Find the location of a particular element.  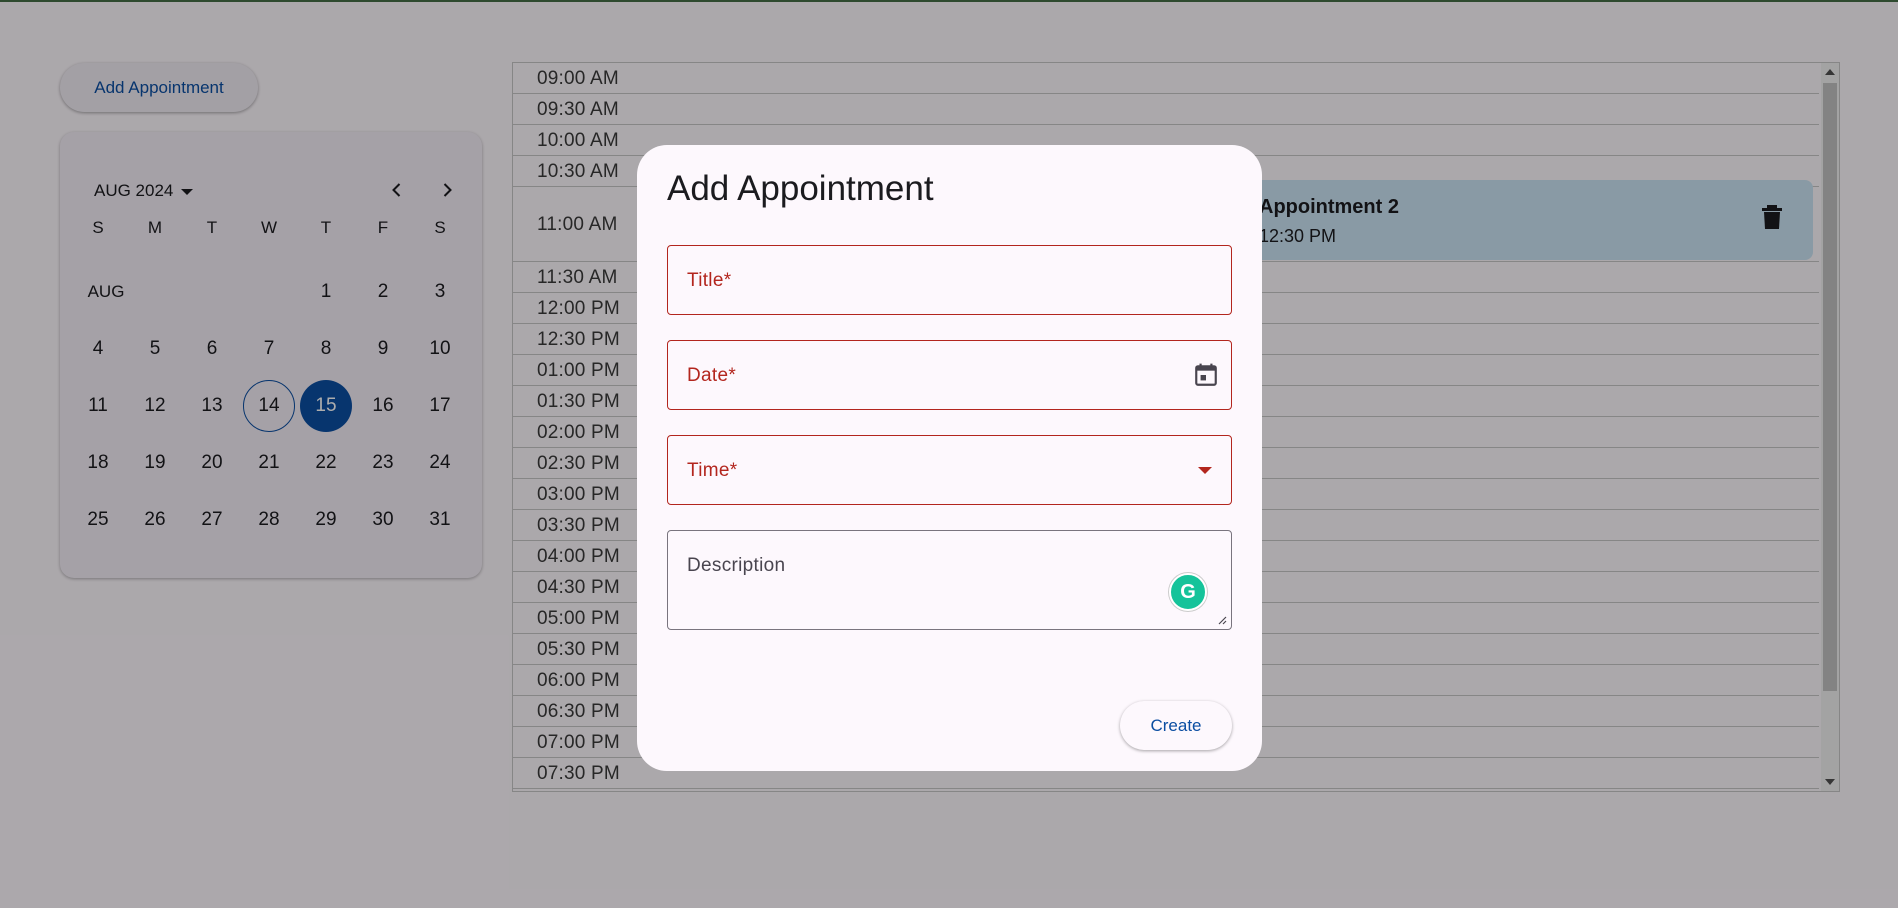

description-field-label: Description is located at coordinates (736, 565).